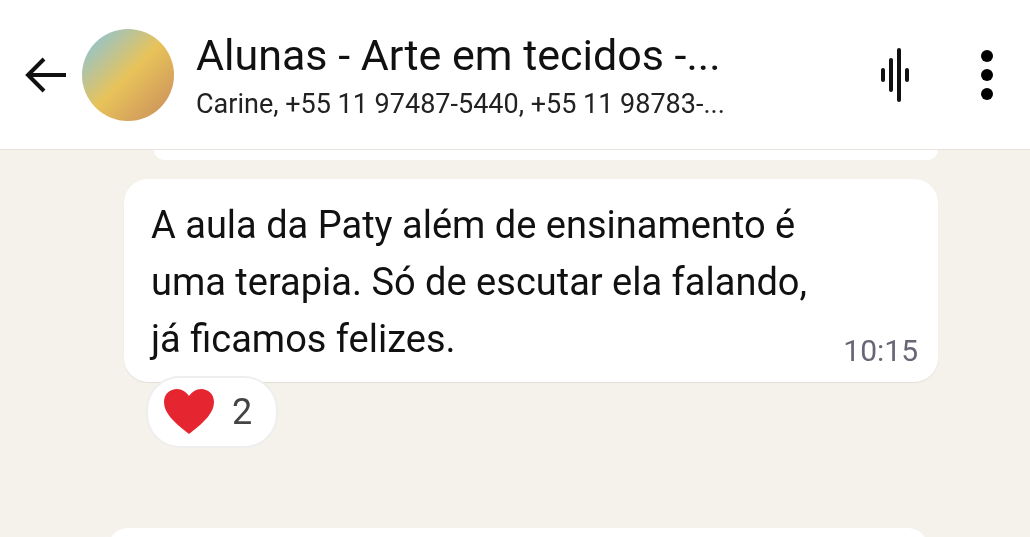 Image resolution: width=1030 pixels, height=537 pixels. I want to click on voice-chat-icon, so click(895, 74).